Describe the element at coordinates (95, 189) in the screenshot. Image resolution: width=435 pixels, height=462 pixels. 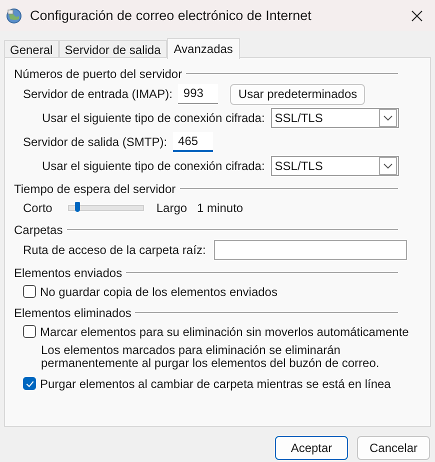
I see `section-title: Tiempo de espera del servidor` at that location.